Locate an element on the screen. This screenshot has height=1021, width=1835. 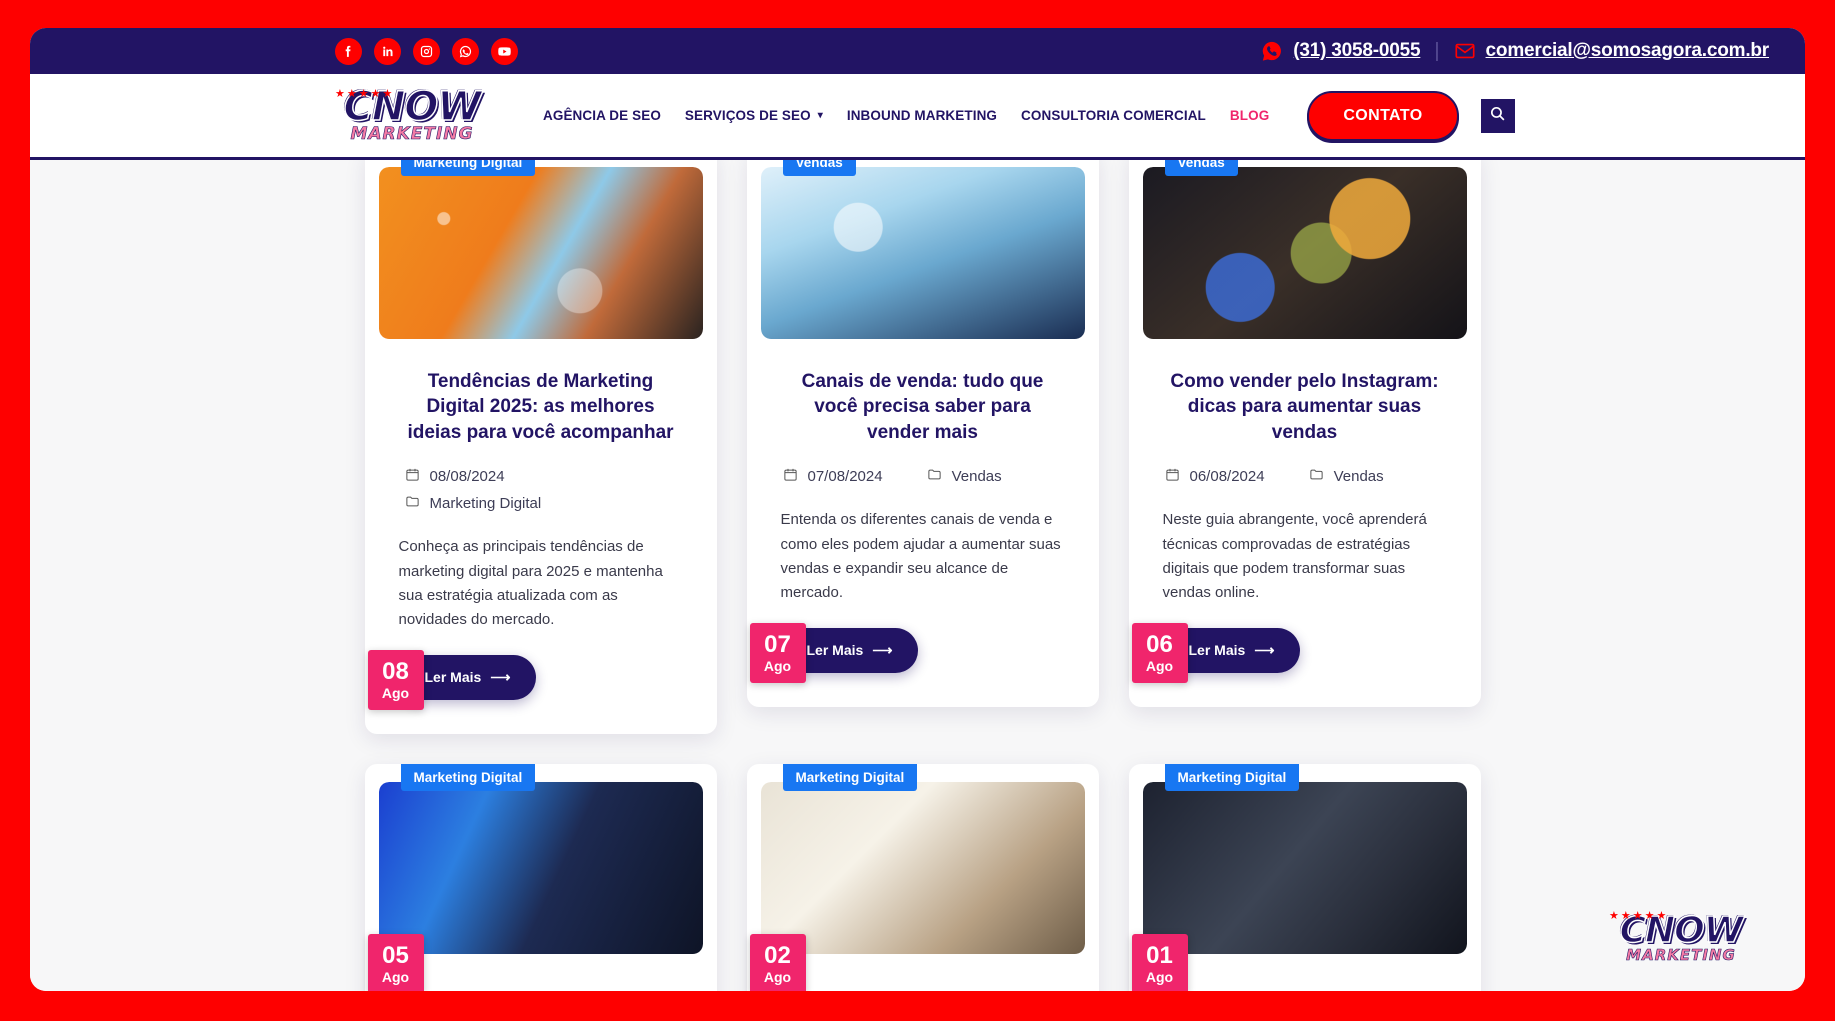
chevron-down-icon: ▾ is located at coordinates (820, 115).